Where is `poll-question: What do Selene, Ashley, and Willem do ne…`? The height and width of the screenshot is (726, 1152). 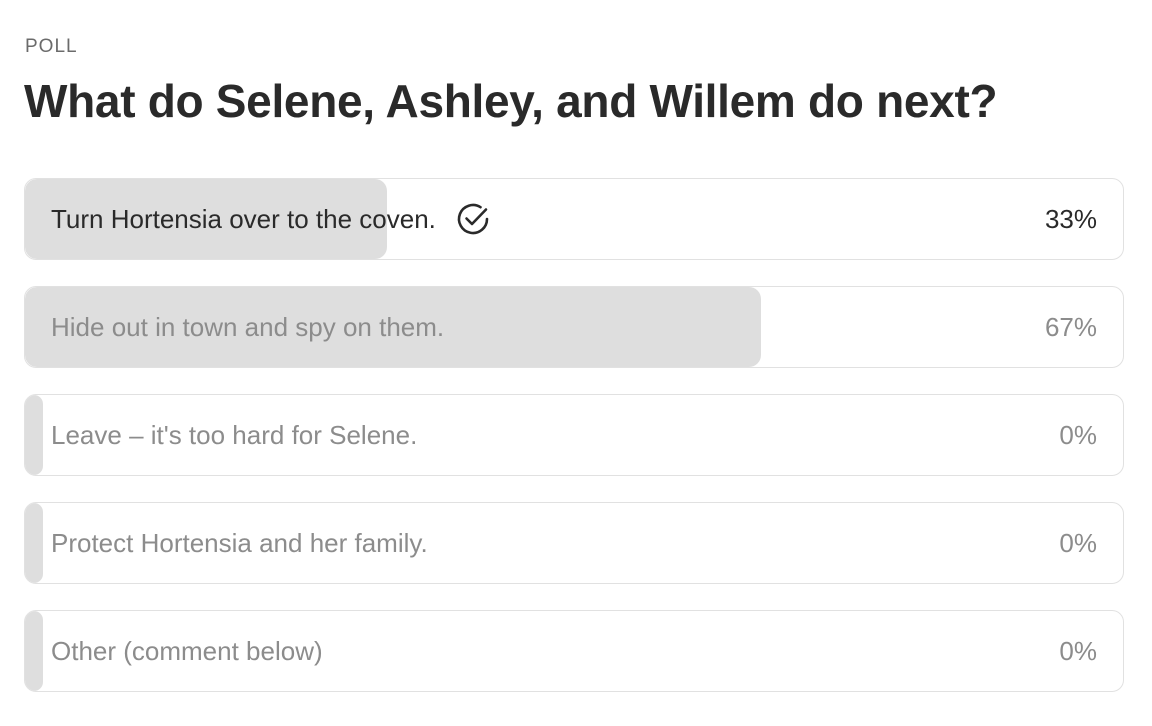
poll-question: What do Selene, Ashley, and Willem do ne… is located at coordinates (511, 101).